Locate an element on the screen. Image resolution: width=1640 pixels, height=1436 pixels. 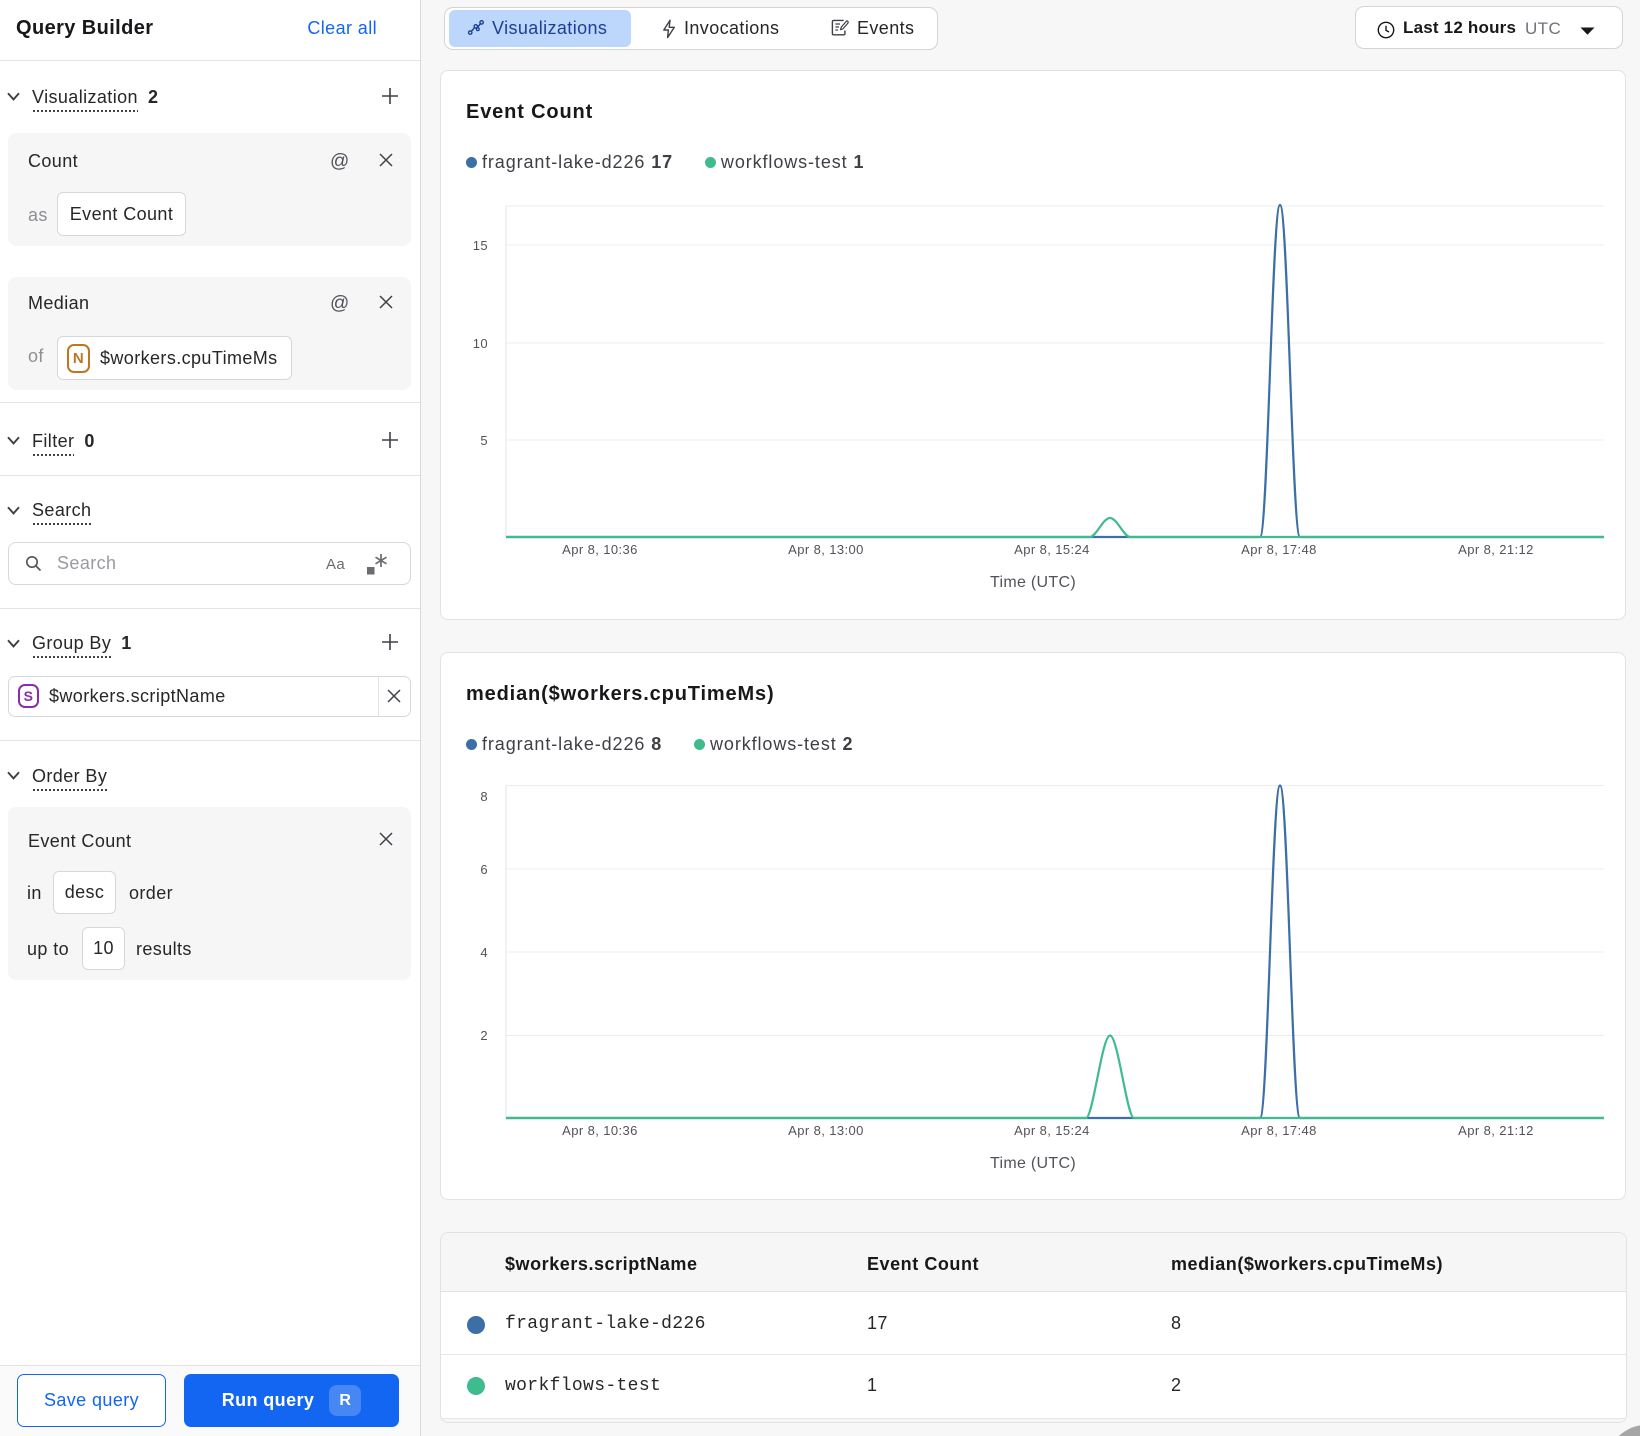
svg-text: 6 is located at coordinates (484, 869).